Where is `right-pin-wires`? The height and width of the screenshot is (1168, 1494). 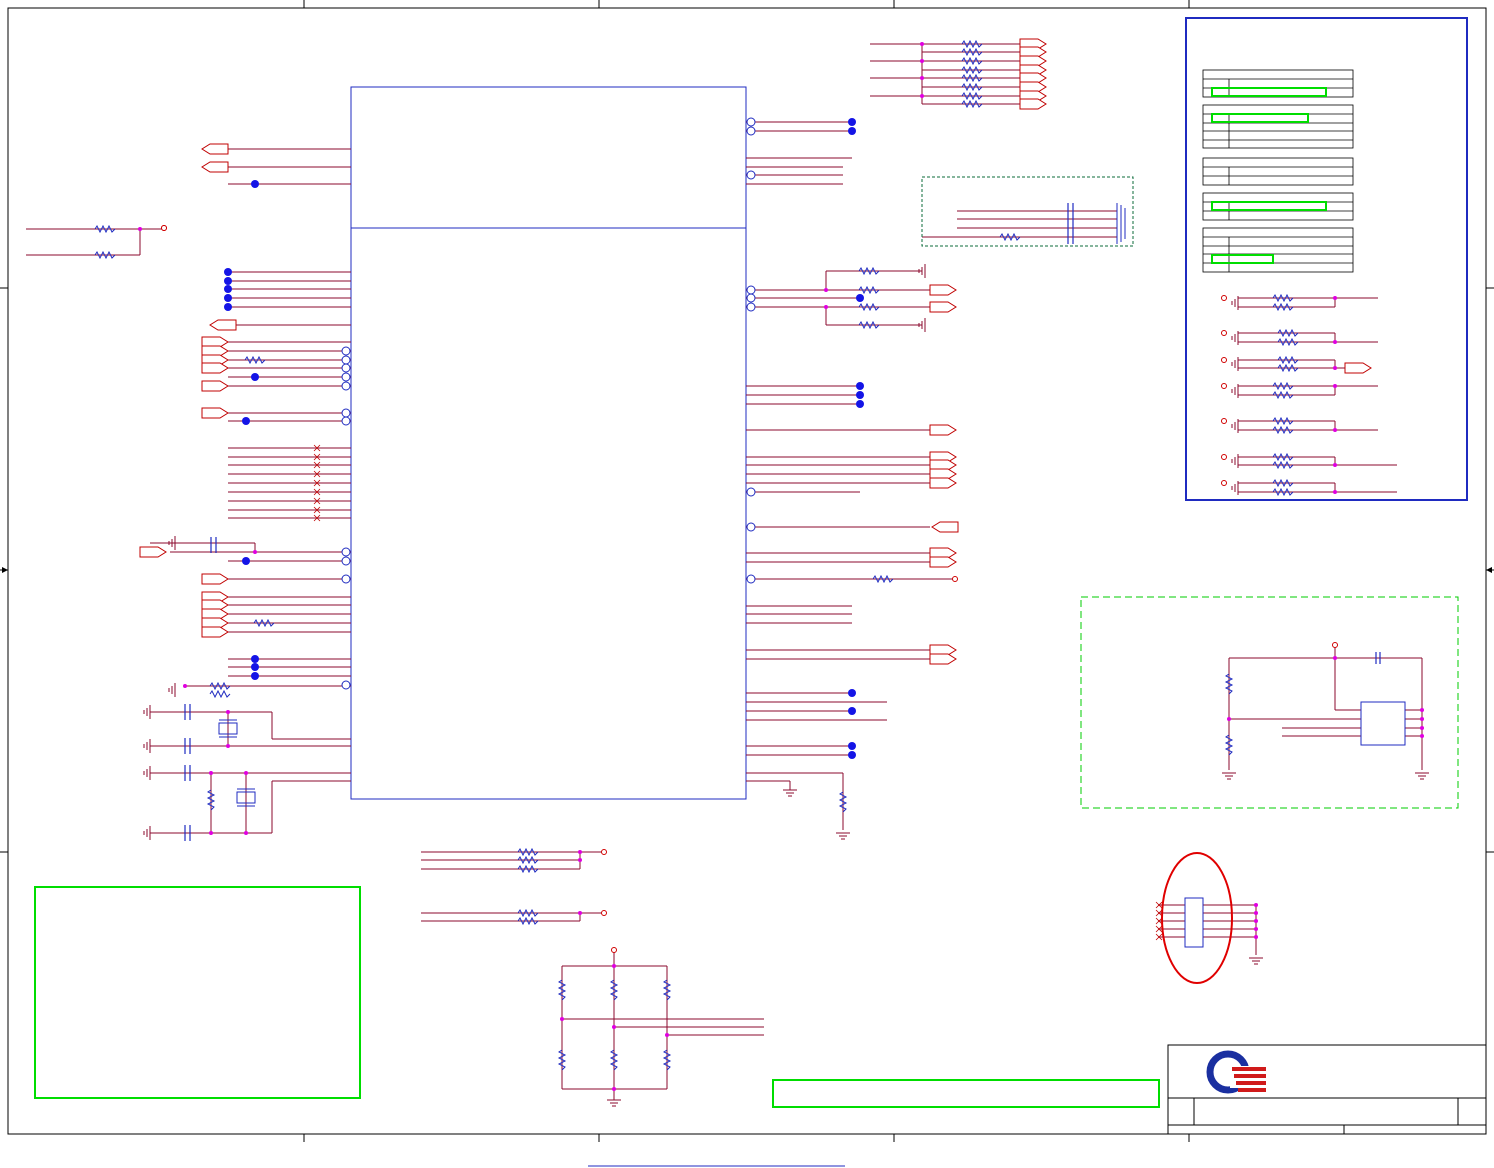
right-pin-wires is located at coordinates (850, 438).